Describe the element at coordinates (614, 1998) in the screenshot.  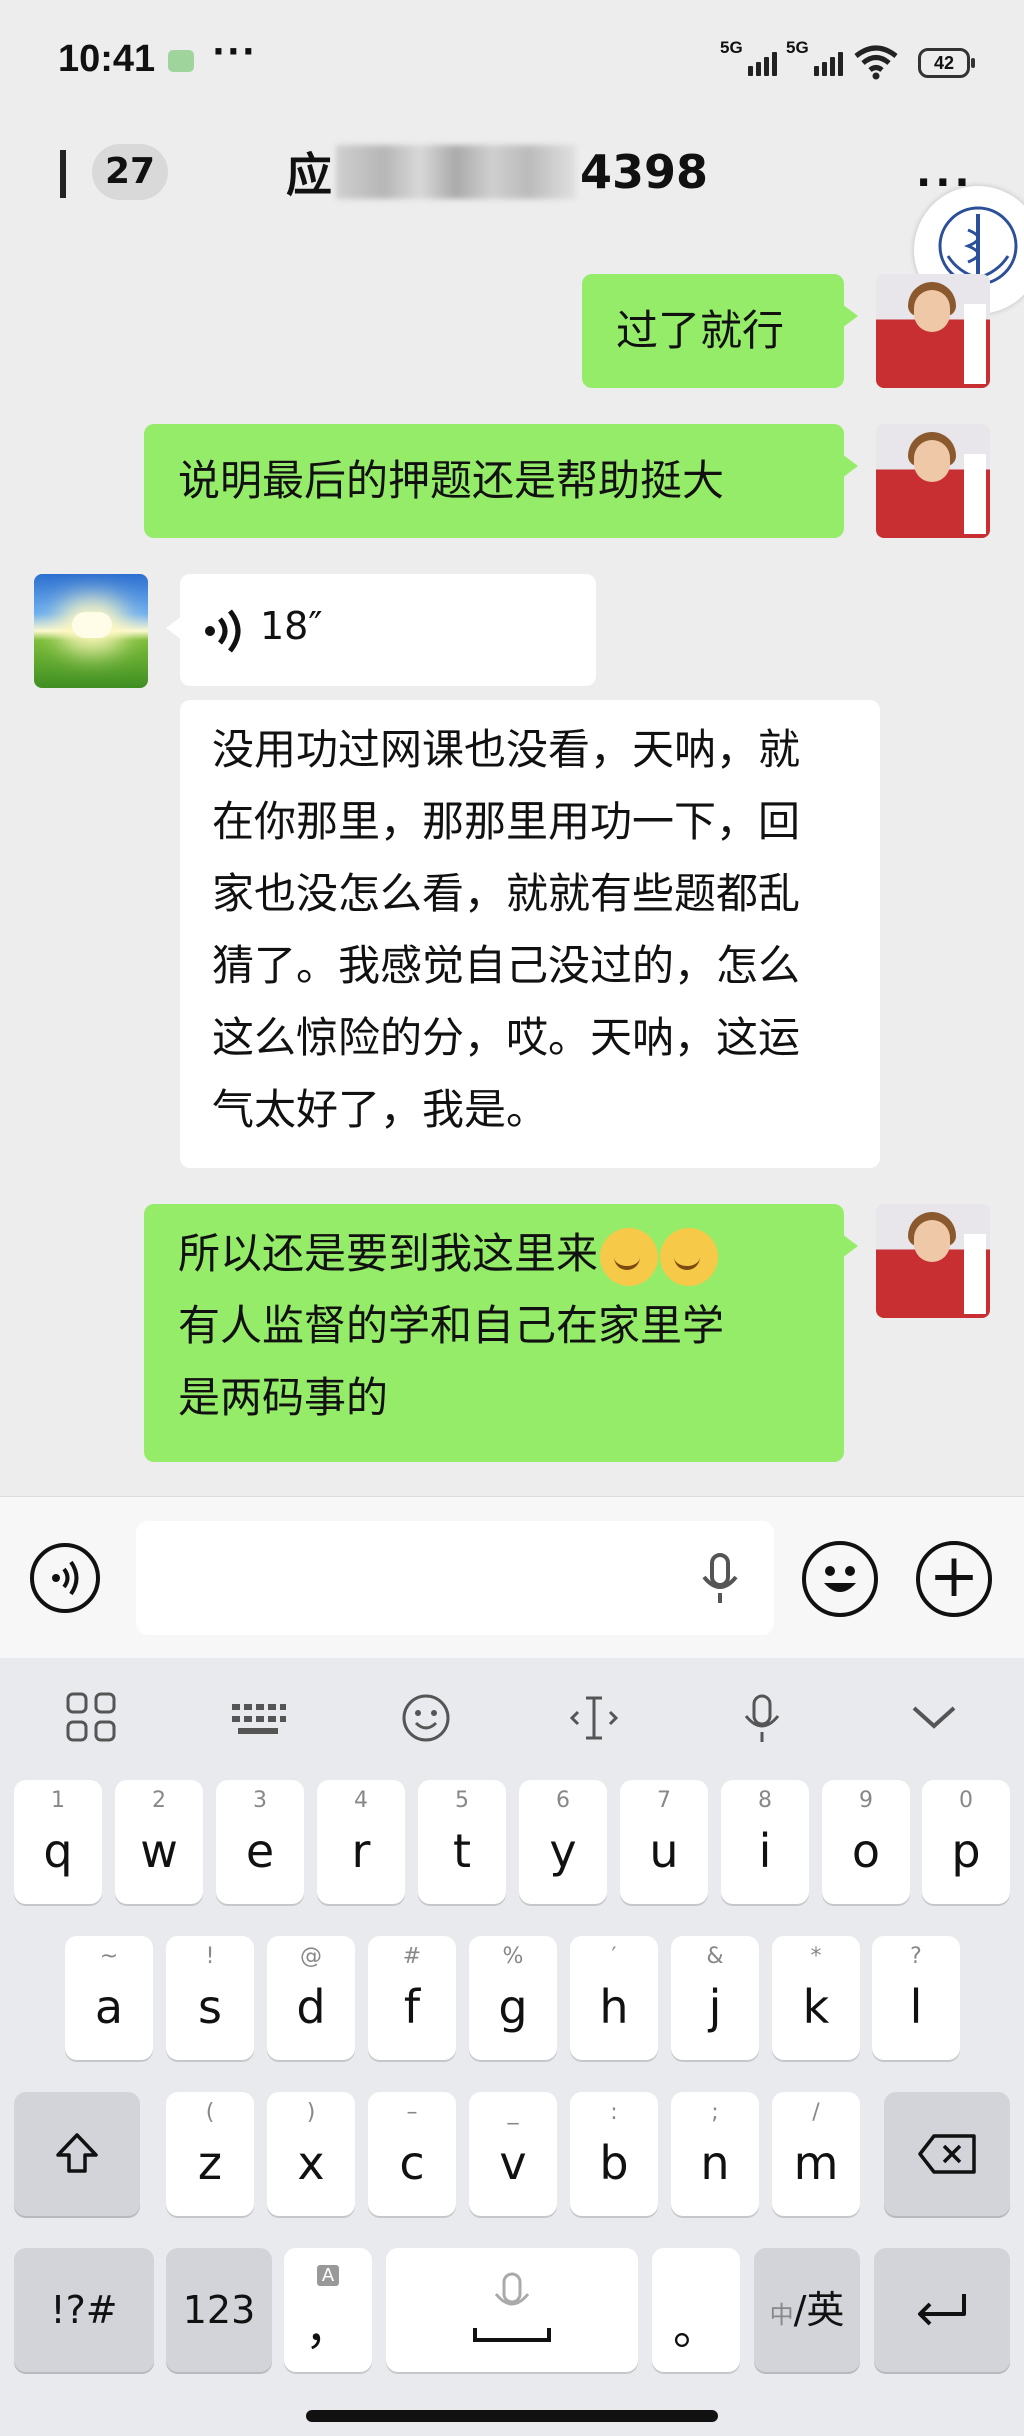
I see `key-h: ′ h` at that location.